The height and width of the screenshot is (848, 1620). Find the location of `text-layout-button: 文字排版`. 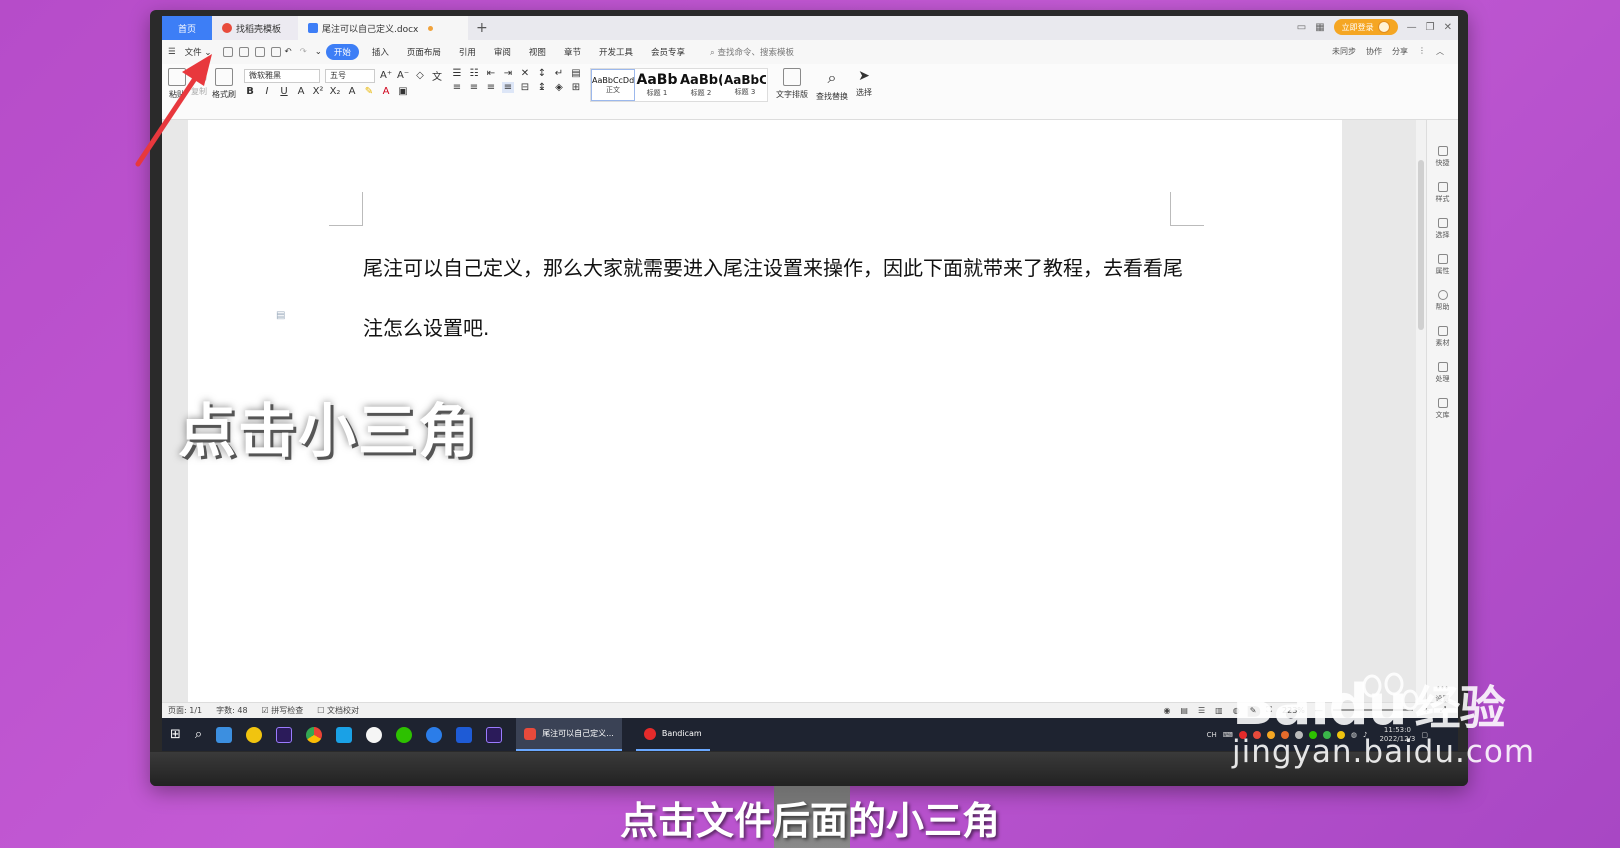

text-layout-button: 文字排版 is located at coordinates (792, 84).